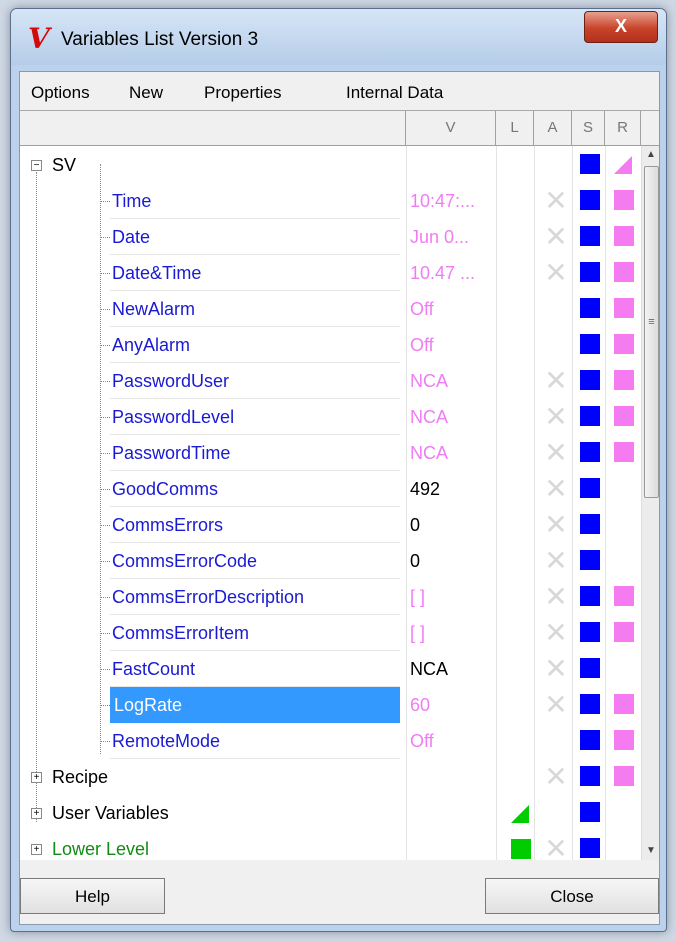  What do you see at coordinates (451, 128) in the screenshot?
I see `column-header-v: V` at bounding box center [451, 128].